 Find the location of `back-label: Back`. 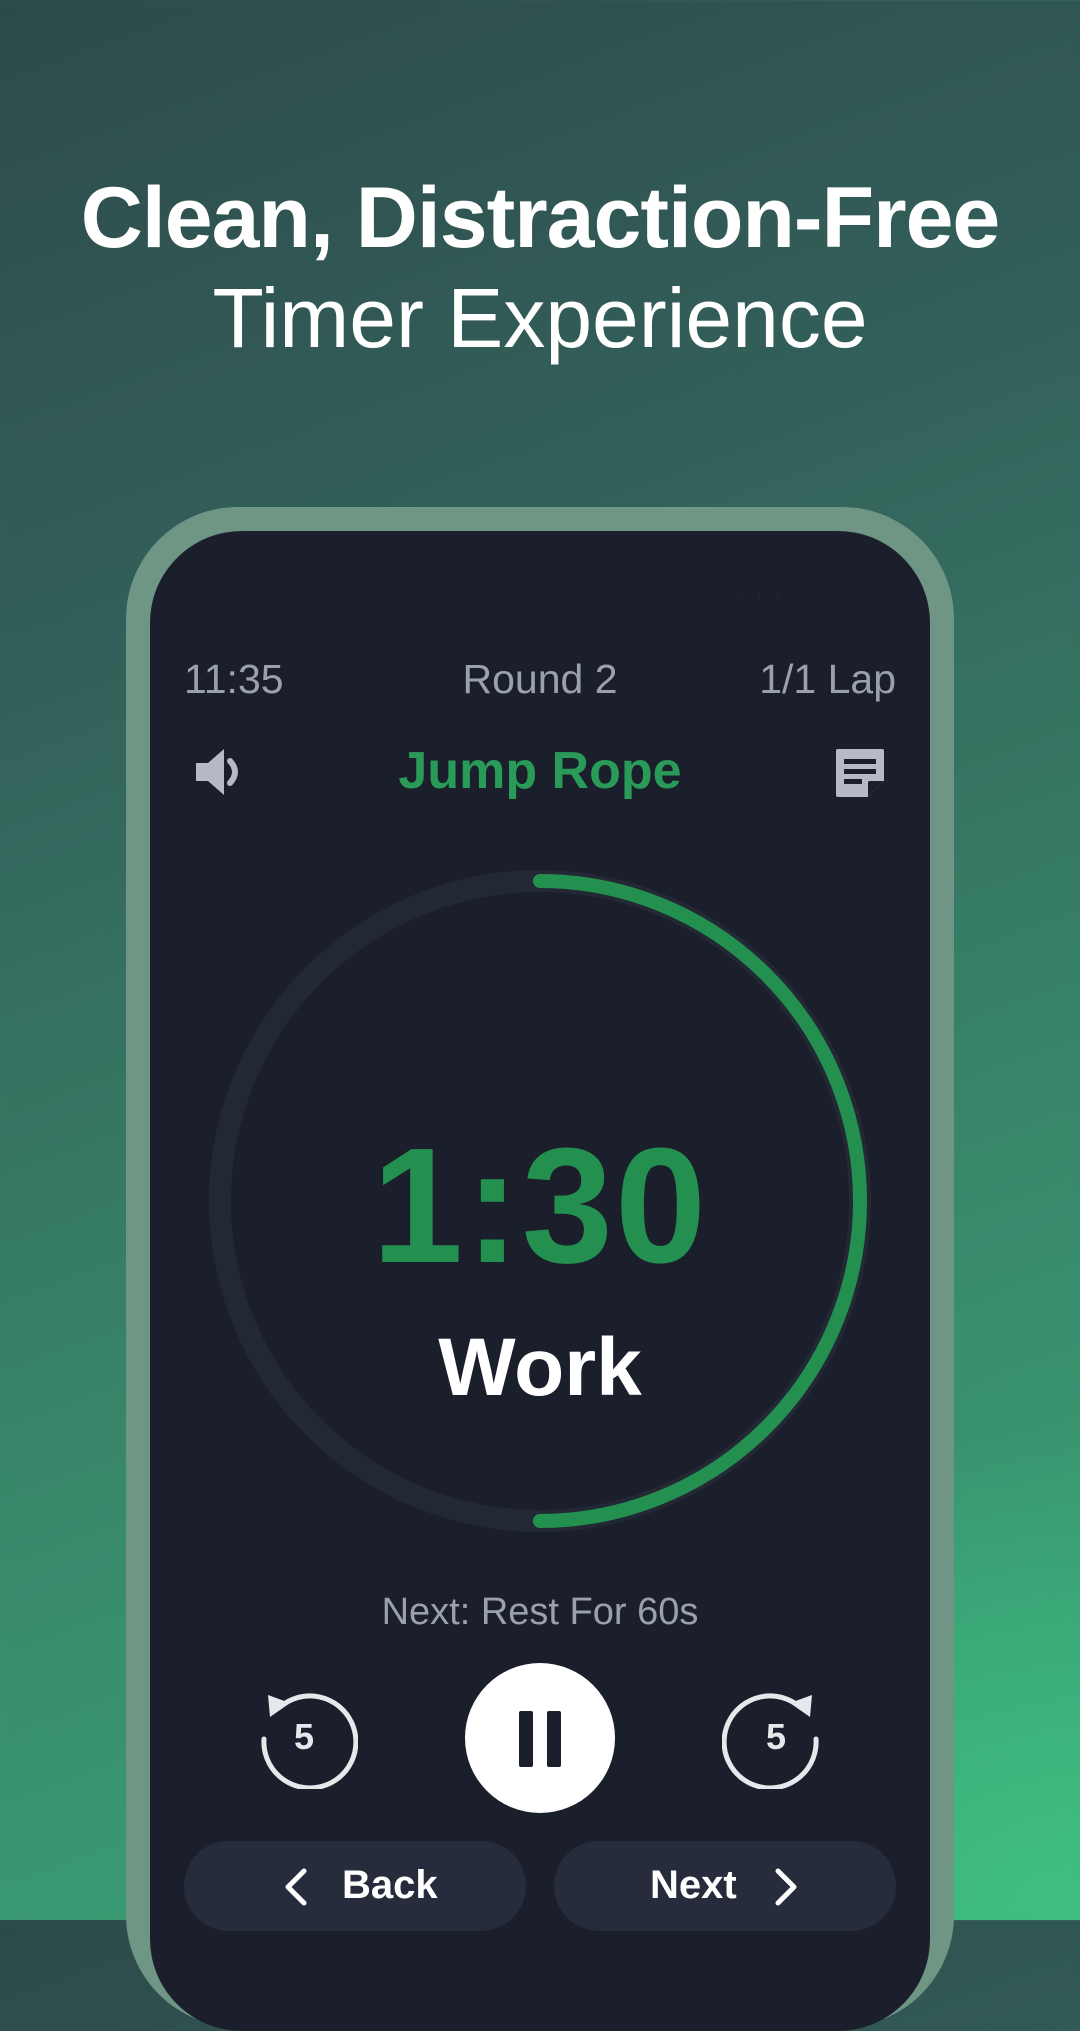

back-label: Back is located at coordinates (390, 1885).